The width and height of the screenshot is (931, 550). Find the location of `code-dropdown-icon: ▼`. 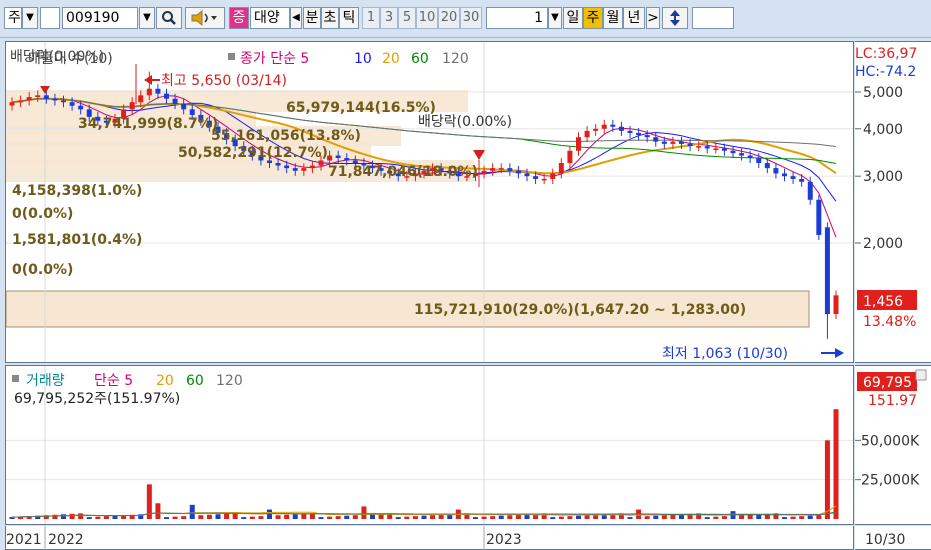

code-dropdown-icon: ▼ is located at coordinates (147, 18).